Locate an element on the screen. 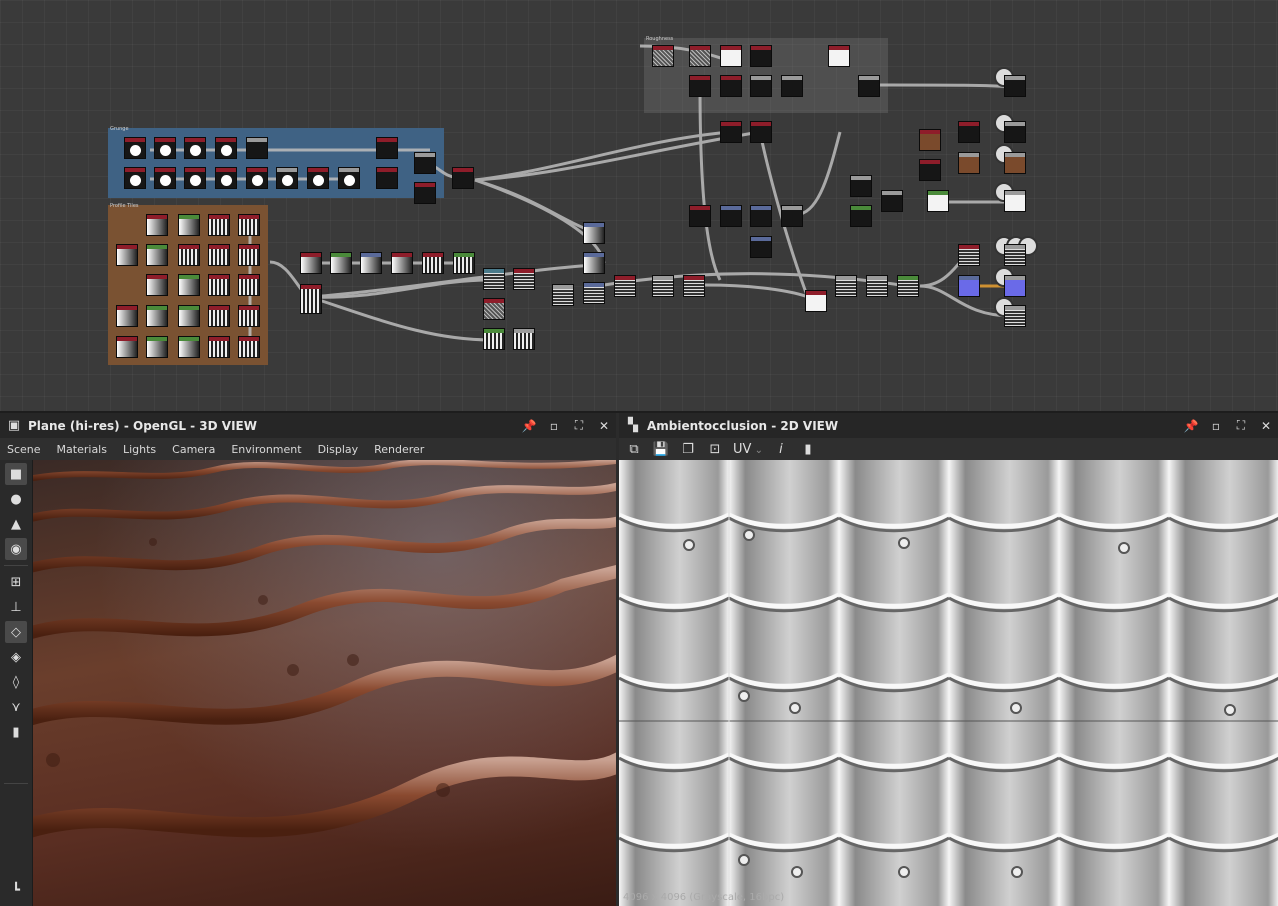  plane-icon: ◊ is located at coordinates (16, 682).